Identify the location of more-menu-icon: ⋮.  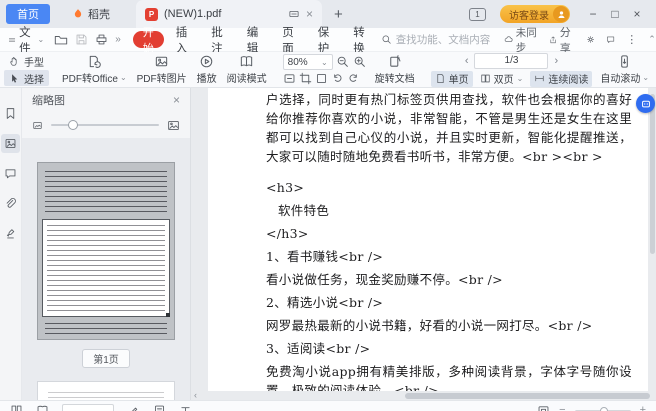
(631, 39).